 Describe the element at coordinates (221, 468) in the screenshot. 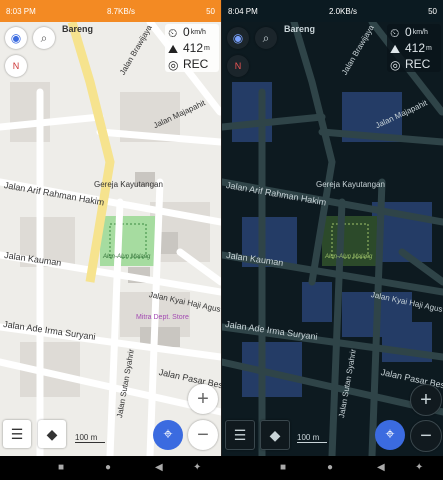

I see `system-nav-bar: ■ ● ◀ ✦ ■ ● ◀ ✦` at that location.